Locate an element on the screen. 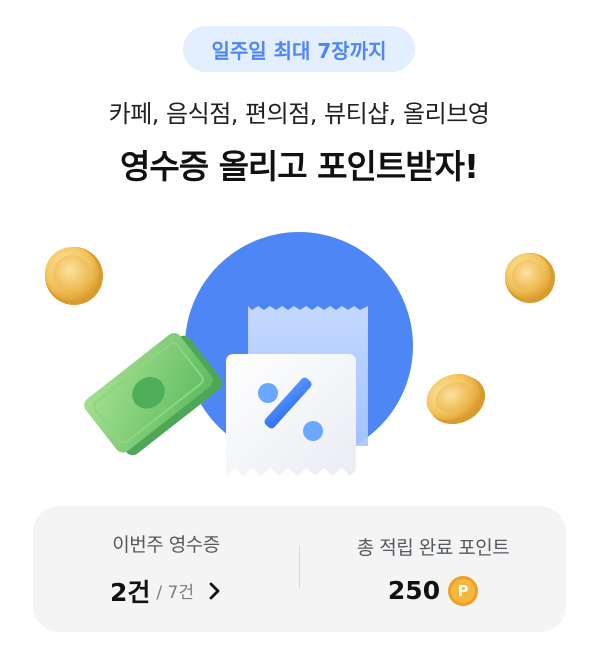 The width and height of the screenshot is (598, 662). coin-right-icon is located at coordinates (456, 399).